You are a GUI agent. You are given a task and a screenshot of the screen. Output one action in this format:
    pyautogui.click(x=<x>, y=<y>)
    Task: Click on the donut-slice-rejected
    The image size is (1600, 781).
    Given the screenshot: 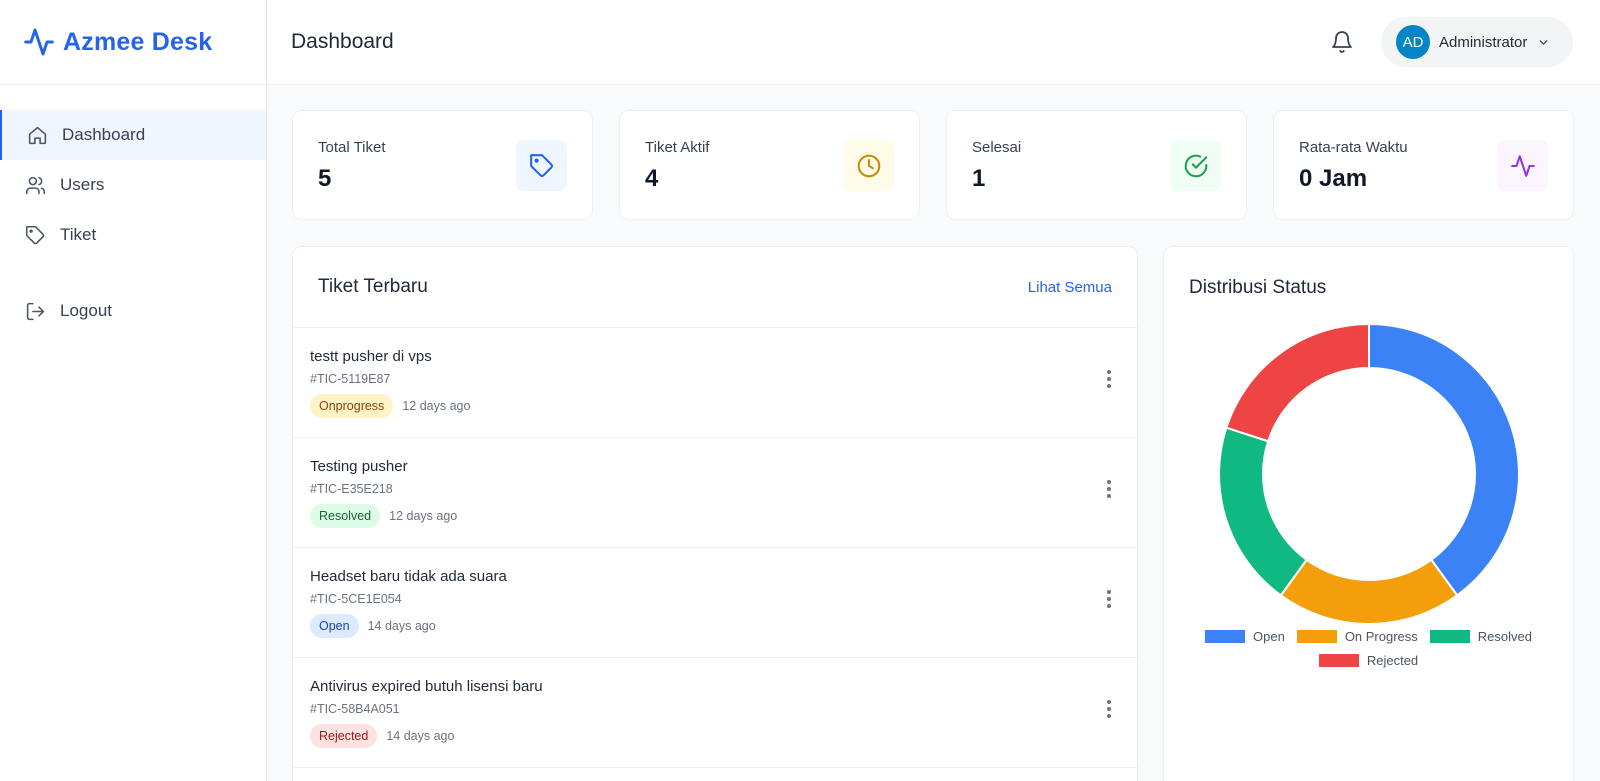 What is the action you would take?
    pyautogui.click(x=1297, y=382)
    